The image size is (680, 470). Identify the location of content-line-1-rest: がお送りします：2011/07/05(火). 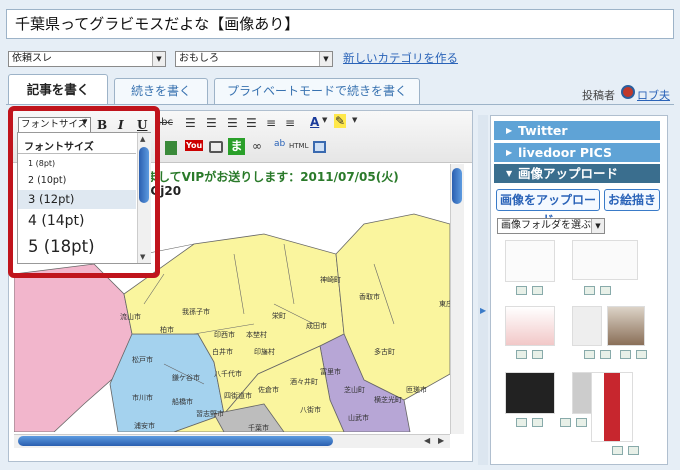
(301, 177).